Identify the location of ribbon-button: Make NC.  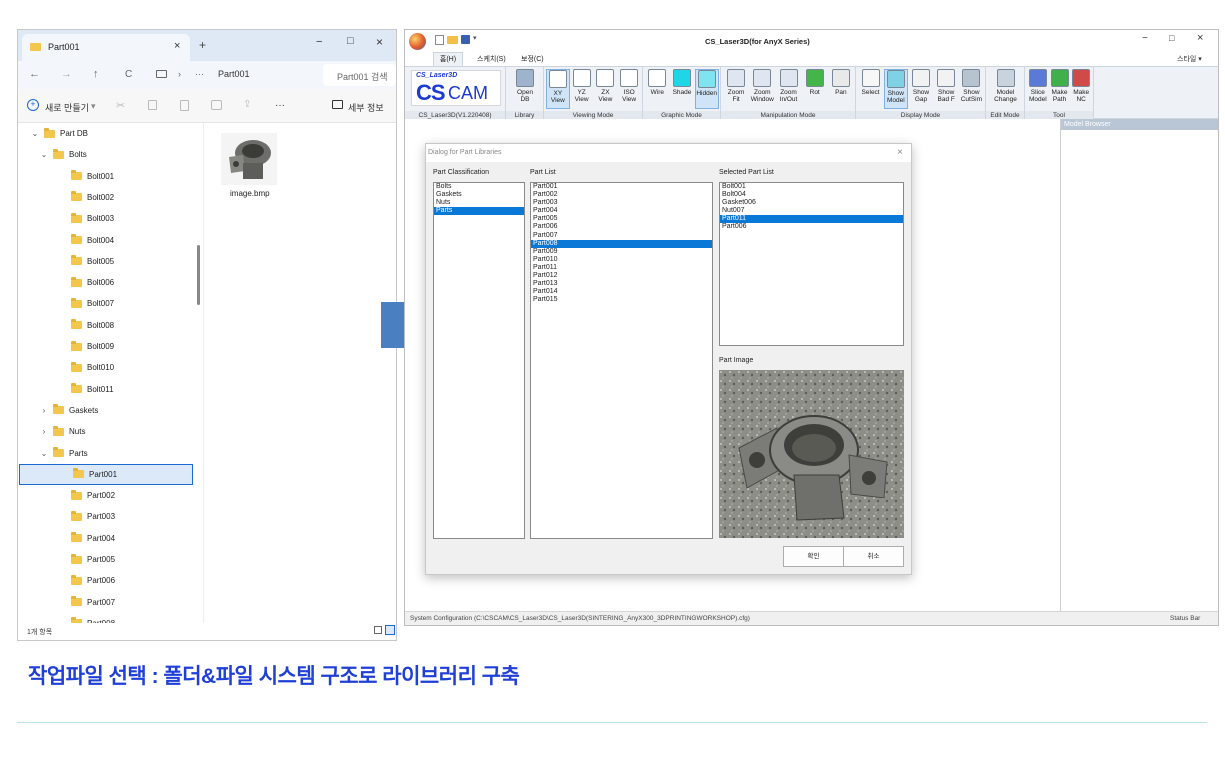
(1081, 89).